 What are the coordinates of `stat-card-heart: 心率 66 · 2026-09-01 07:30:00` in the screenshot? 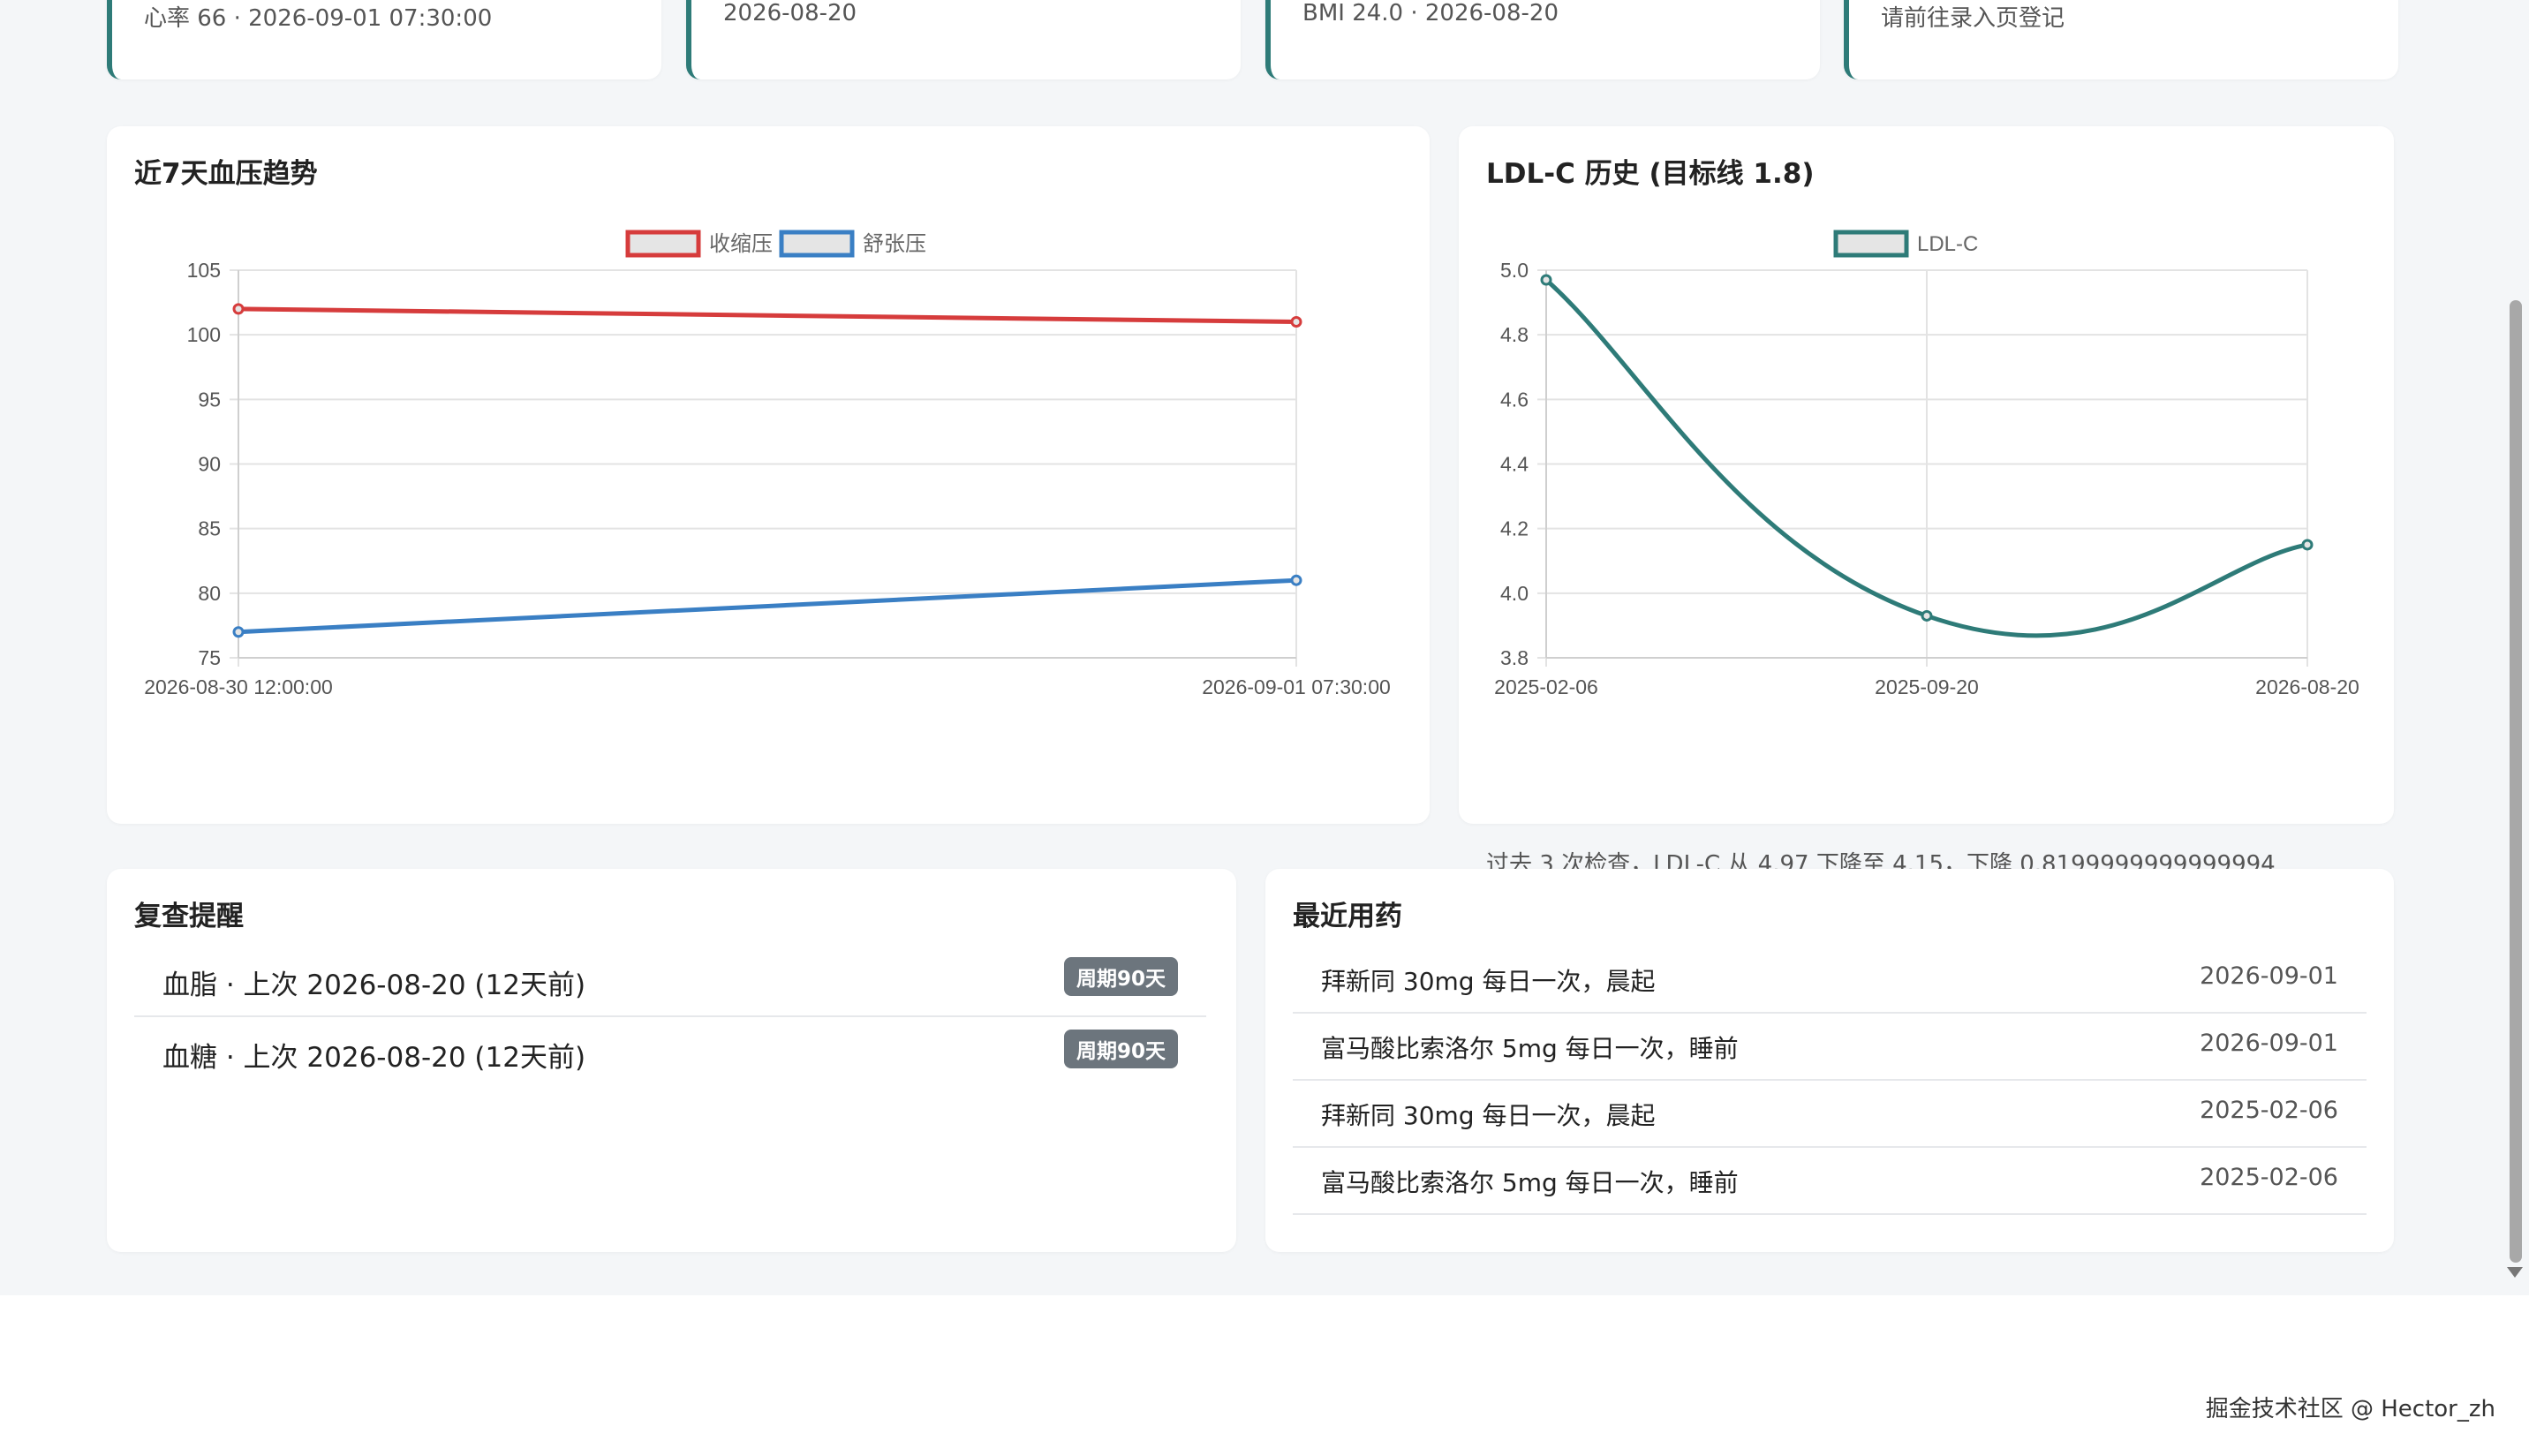 It's located at (384, 39).